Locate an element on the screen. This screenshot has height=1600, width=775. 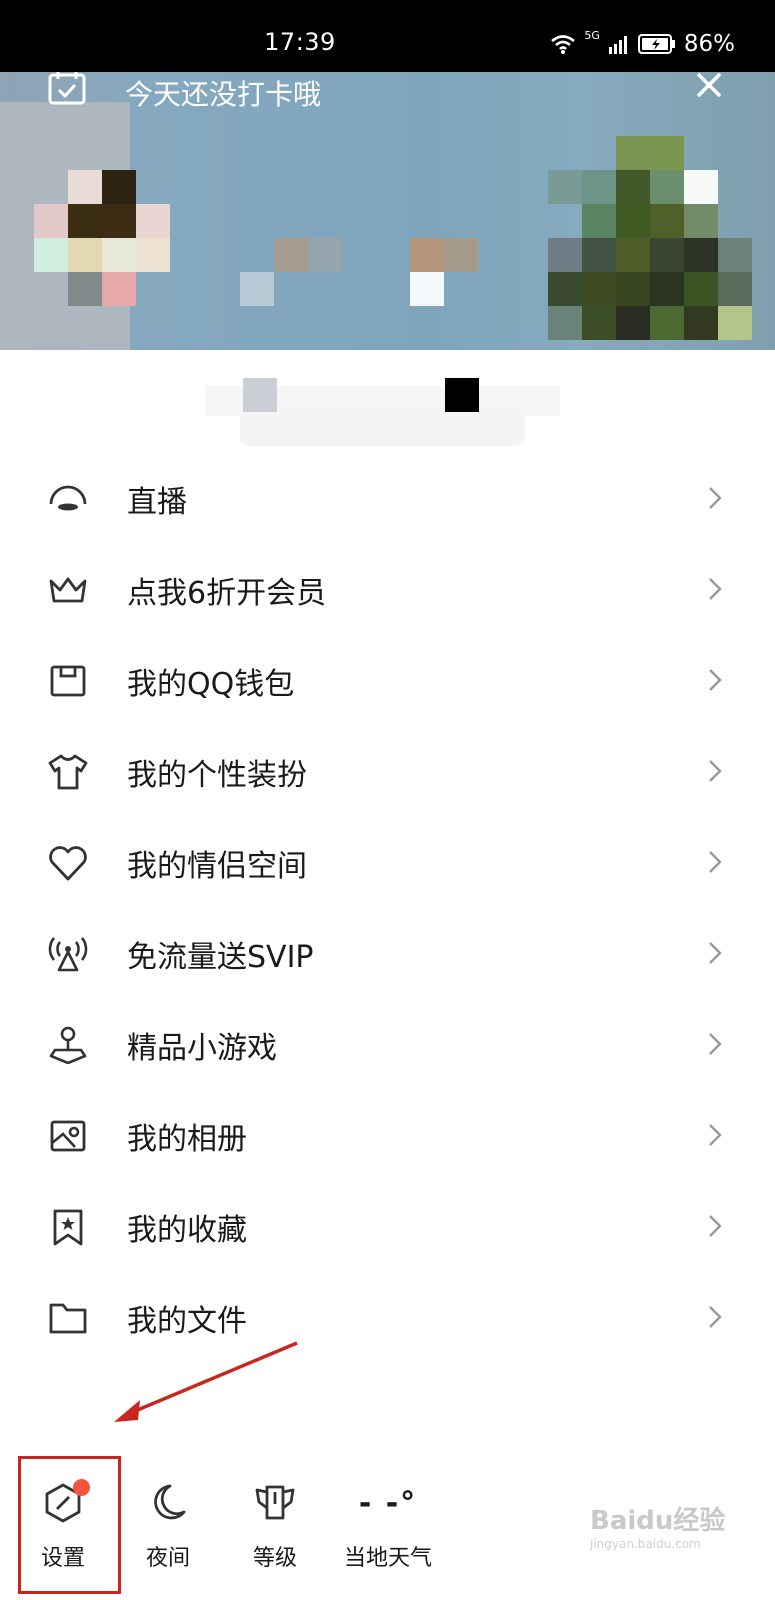
watermark-url: jingyan.baidu.com is located at coordinates (645, 1544).